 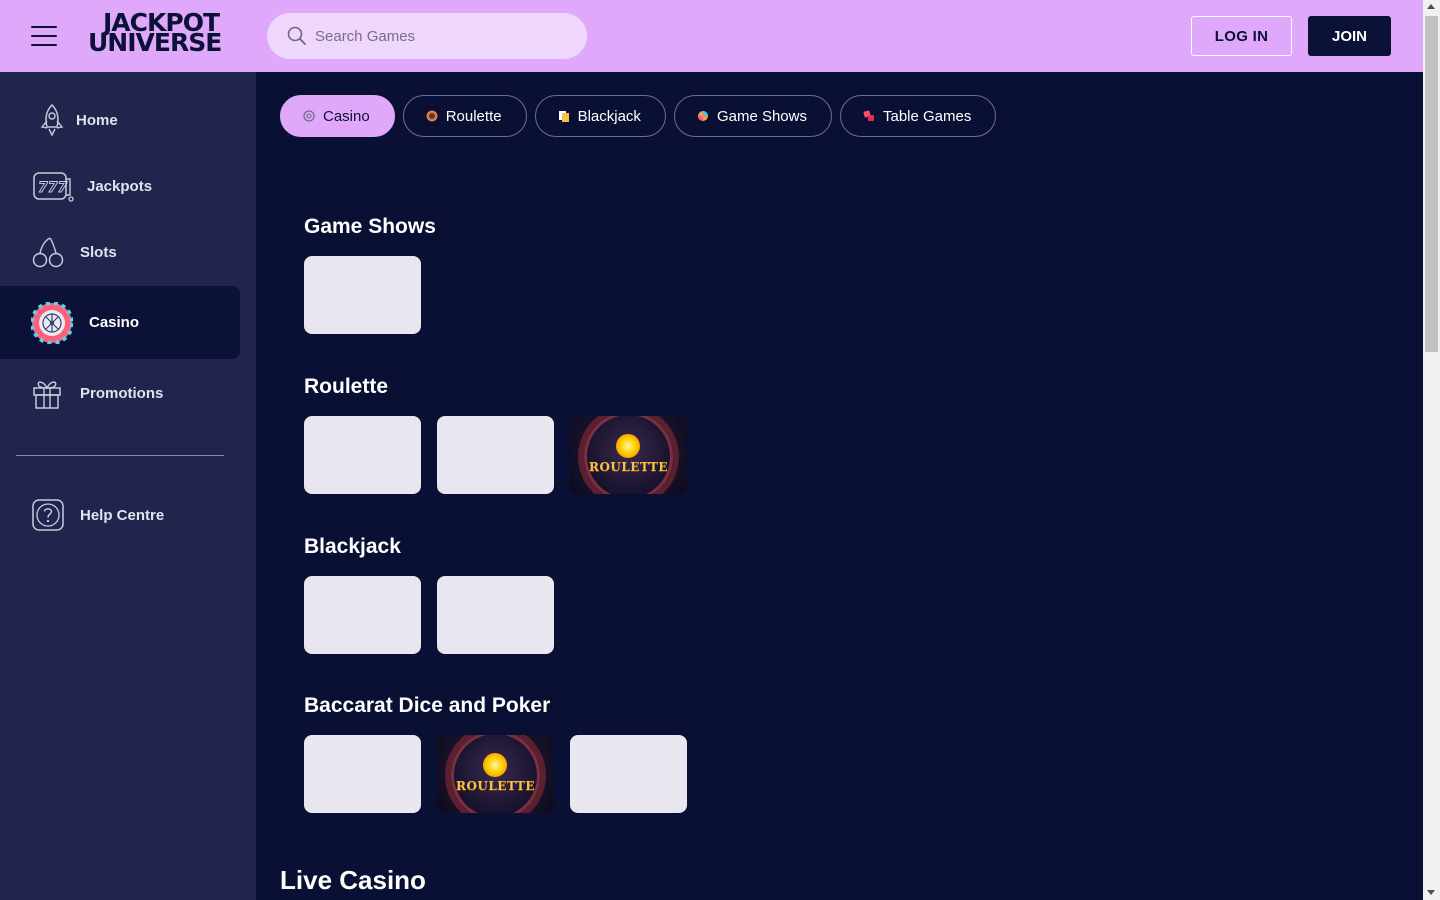 I want to click on search-icon, so click(x=296, y=35).